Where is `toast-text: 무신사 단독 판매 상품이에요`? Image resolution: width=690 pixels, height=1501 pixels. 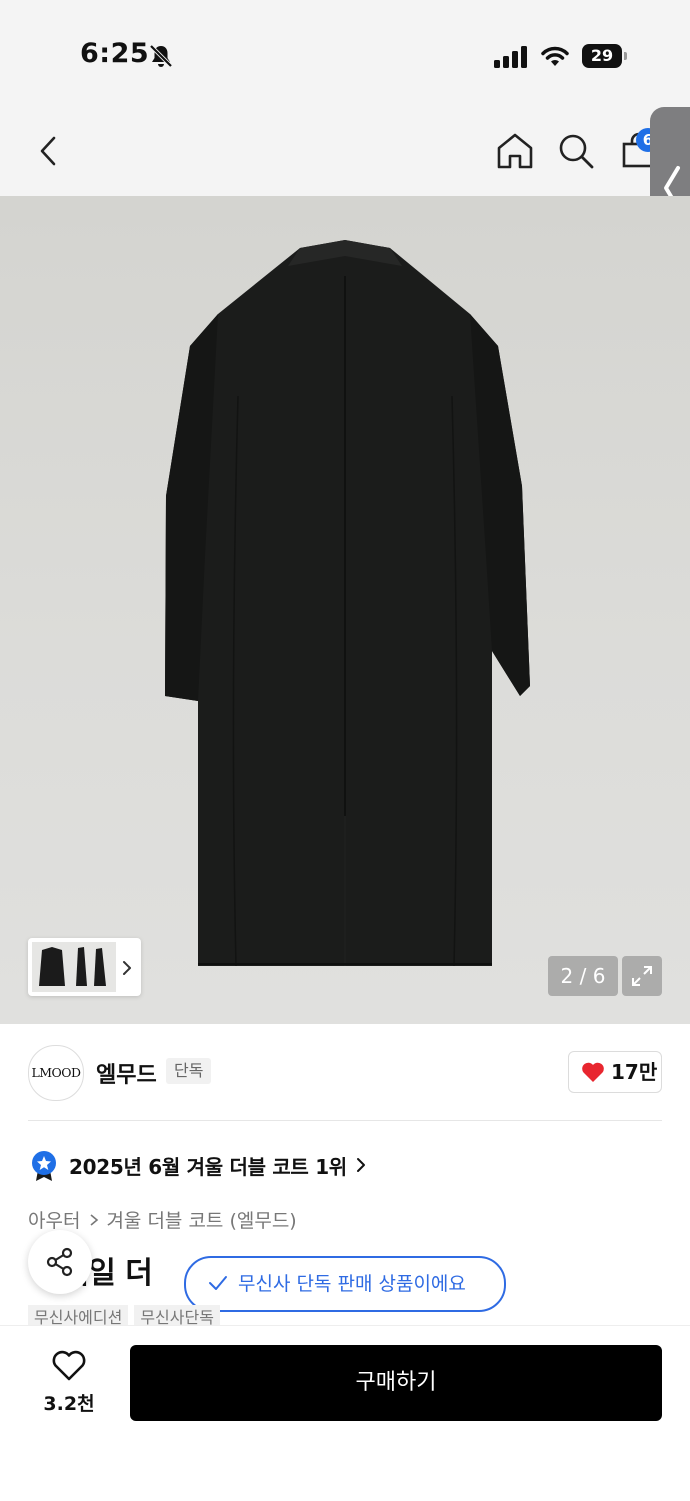
toast-text: 무신사 단독 판매 상품이에요 is located at coordinates (352, 1284).